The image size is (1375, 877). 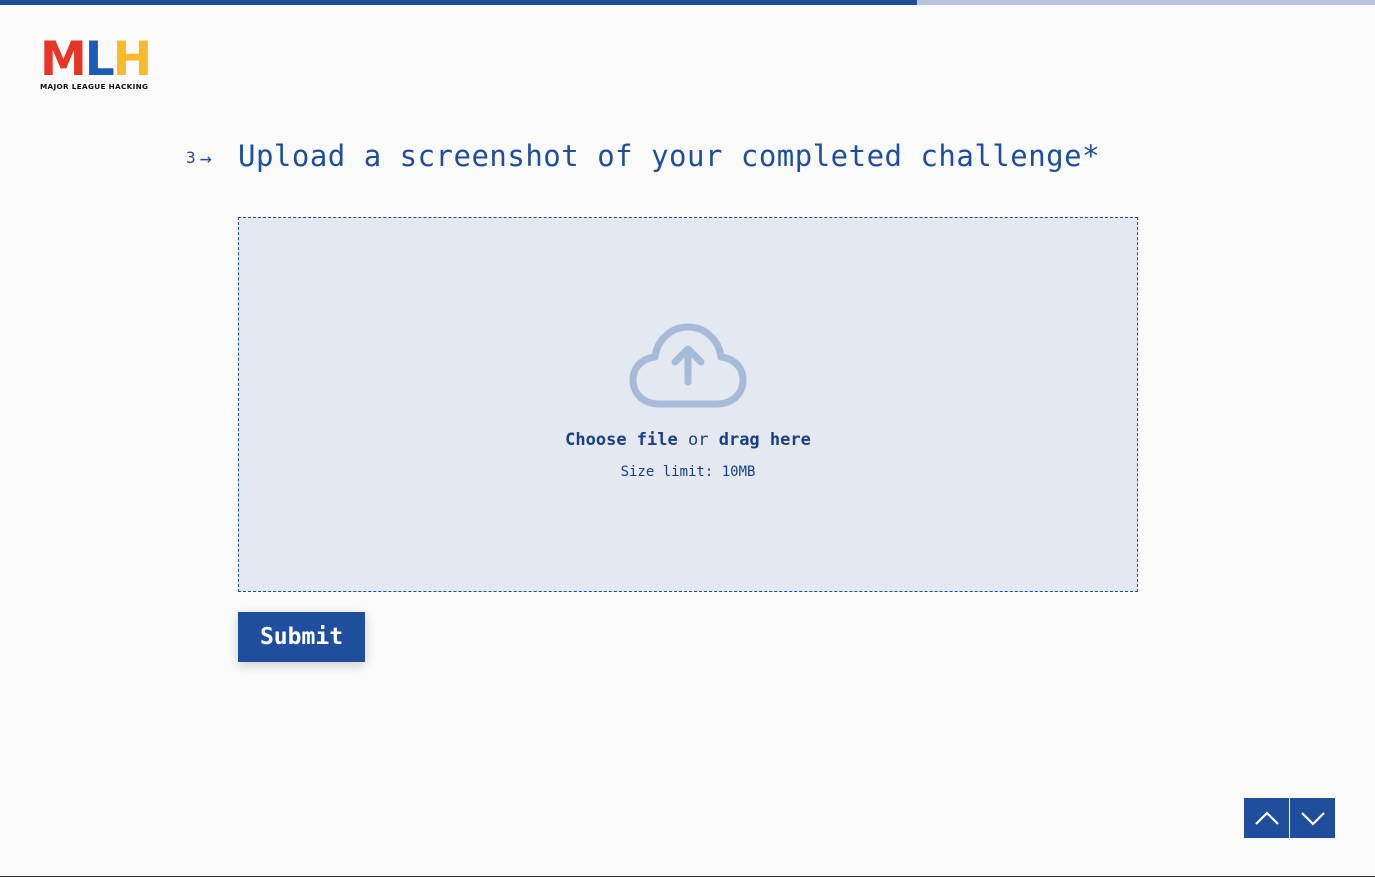 I want to click on next-question-button, so click(x=1312, y=818).